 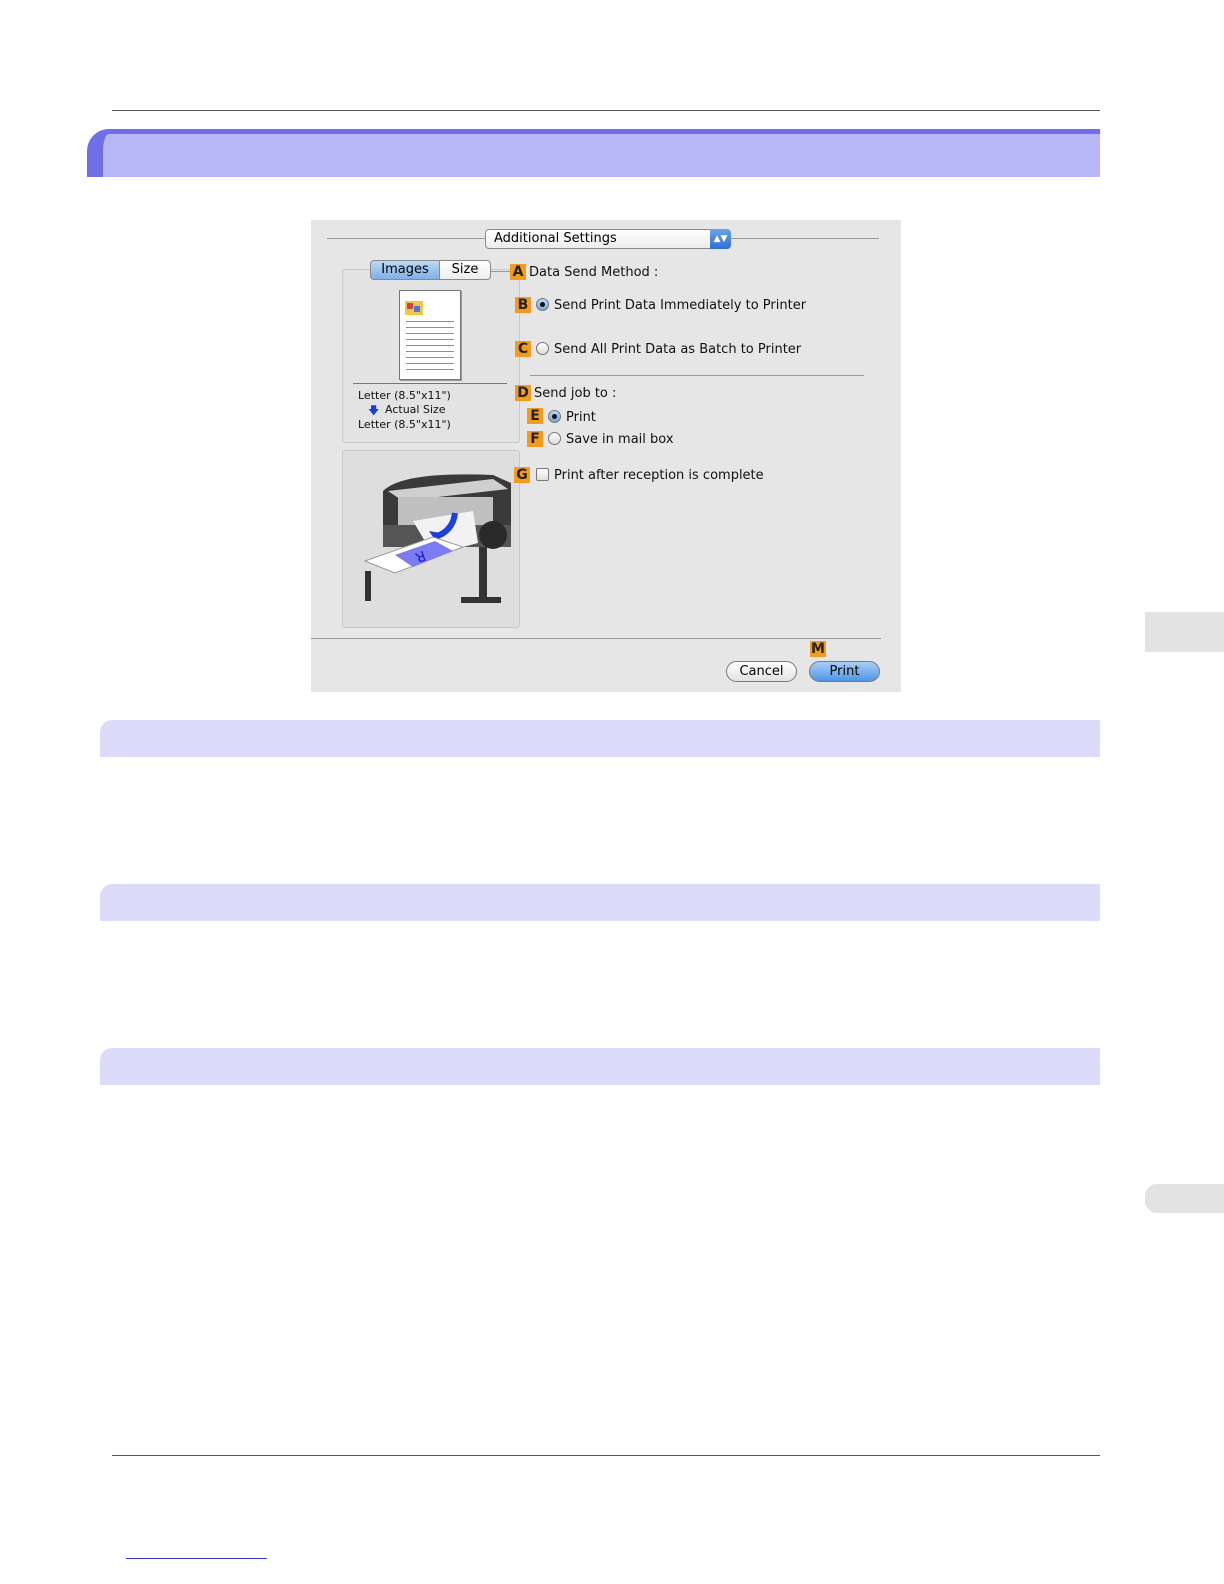 I want to click on tab-images: Images, so click(x=405, y=270).